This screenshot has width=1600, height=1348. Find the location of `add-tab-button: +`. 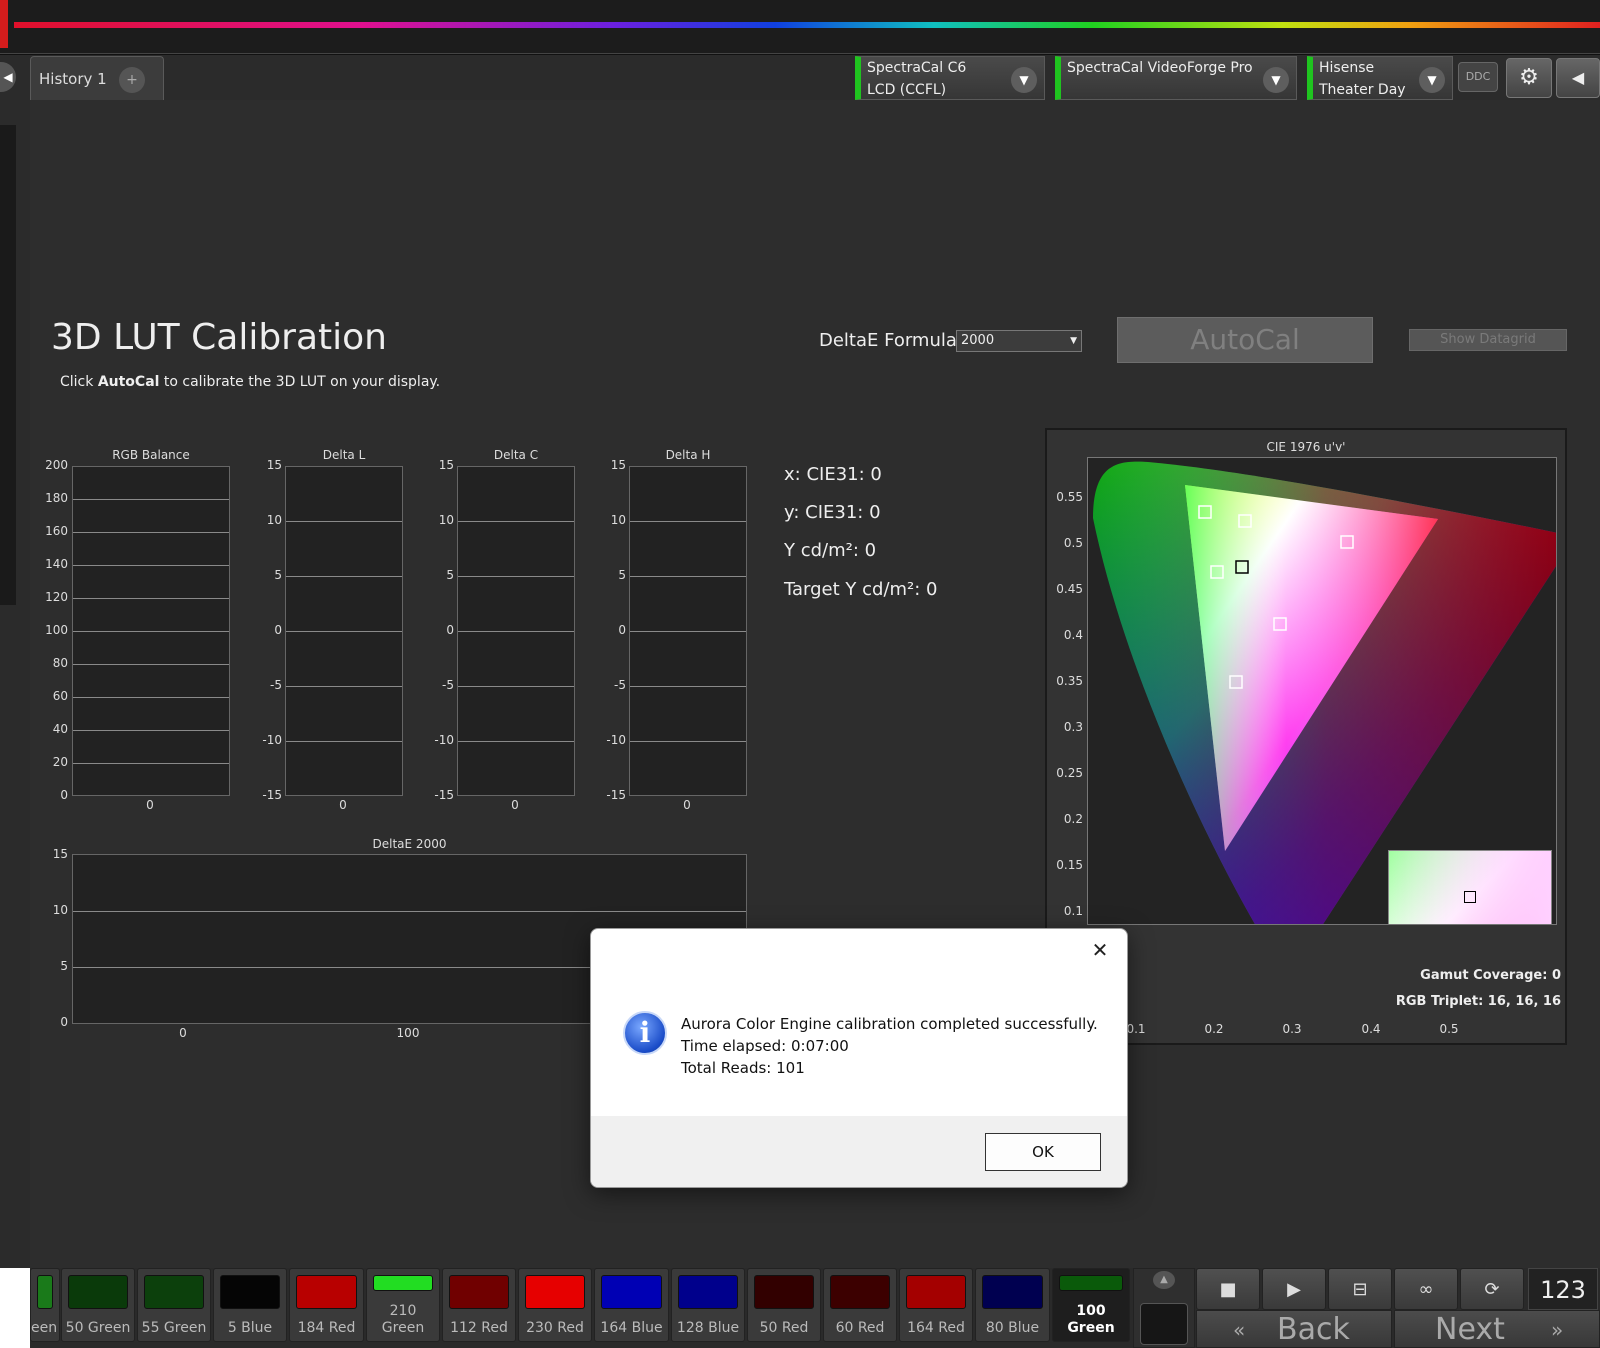

add-tab-button: + is located at coordinates (132, 80).